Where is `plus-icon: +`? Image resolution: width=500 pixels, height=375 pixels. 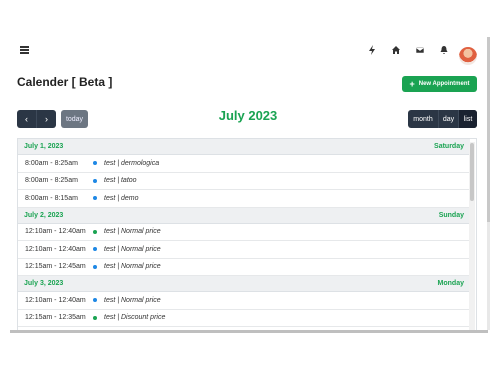
plus-icon: + is located at coordinates (412, 83).